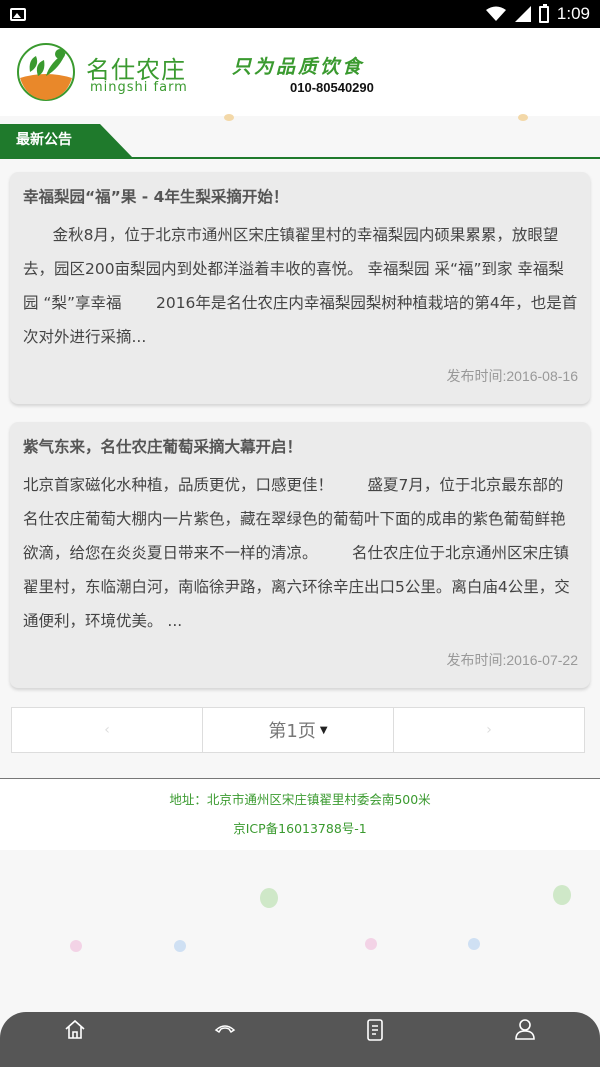 The height and width of the screenshot is (1067, 600). What do you see at coordinates (300, 197) in the screenshot?
I see `article-title: 幸福梨园“福”果 - 4年生梨采摘开始！` at bounding box center [300, 197].